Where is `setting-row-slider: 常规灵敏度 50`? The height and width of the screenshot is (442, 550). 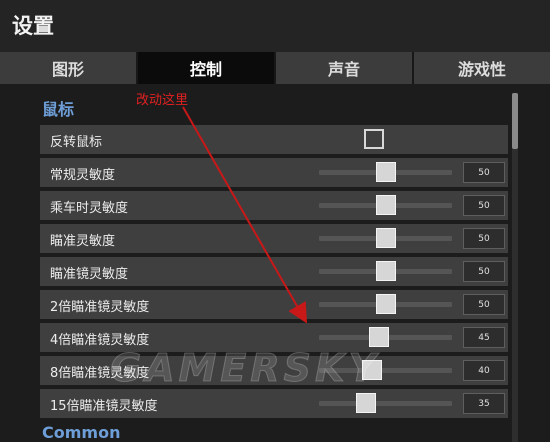
setting-row-slider: 常规灵敏度 50 is located at coordinates (274, 172).